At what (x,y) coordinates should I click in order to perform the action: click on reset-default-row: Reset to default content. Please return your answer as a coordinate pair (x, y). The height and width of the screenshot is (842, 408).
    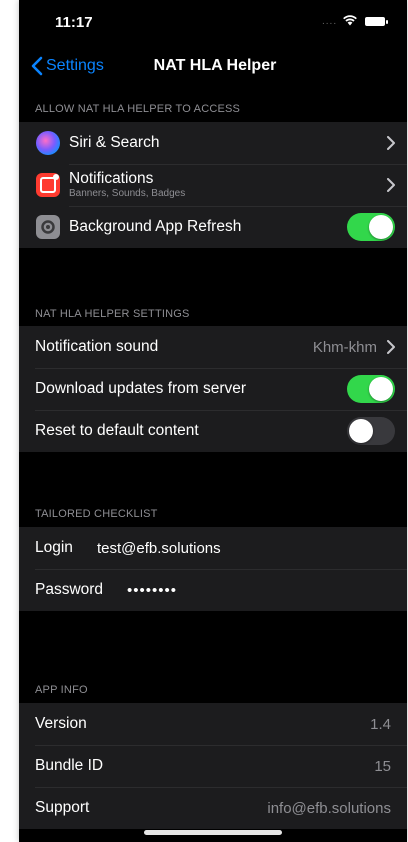
    Looking at the image, I should click on (213, 431).